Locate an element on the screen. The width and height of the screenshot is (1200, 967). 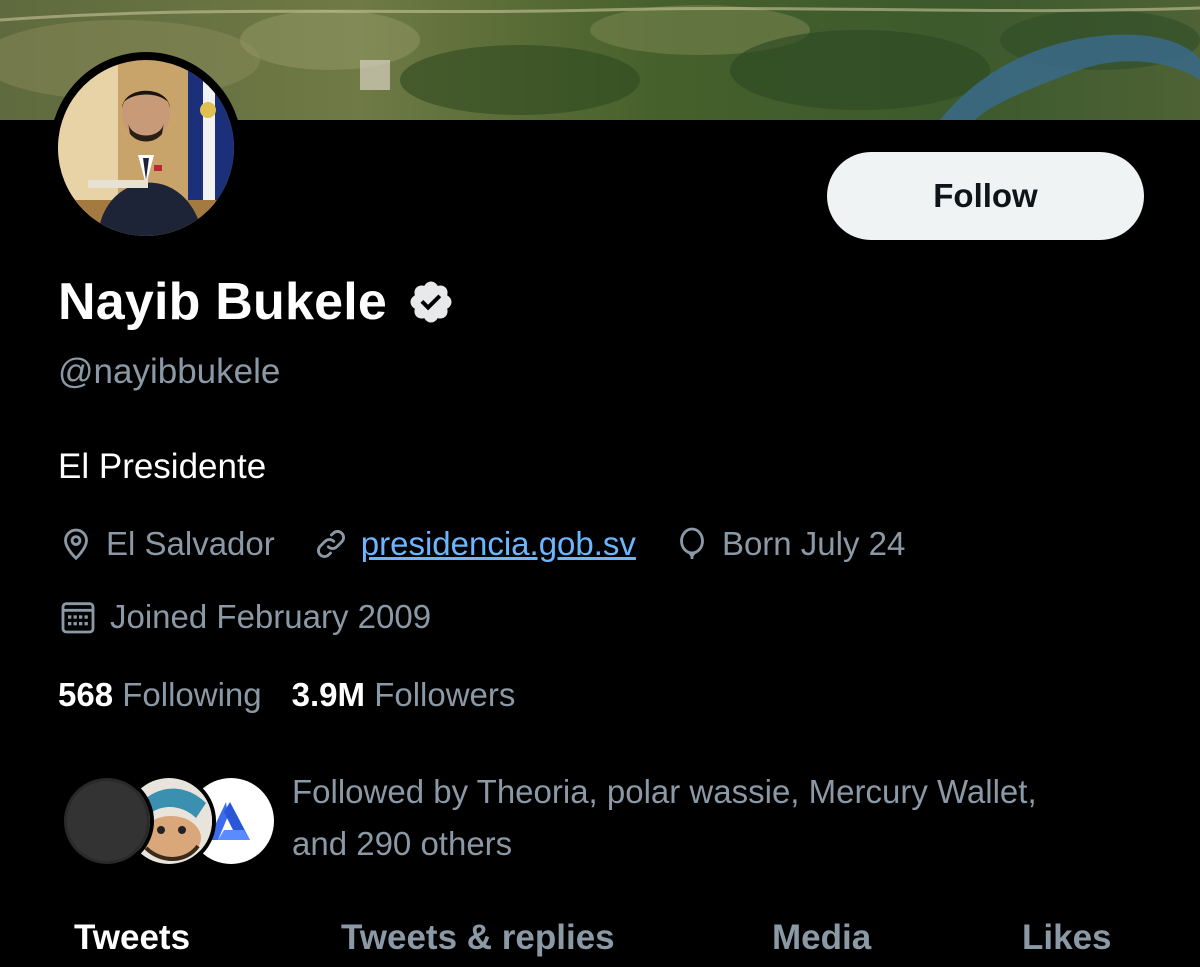
profile-bio: El Presidente is located at coordinates (162, 466).